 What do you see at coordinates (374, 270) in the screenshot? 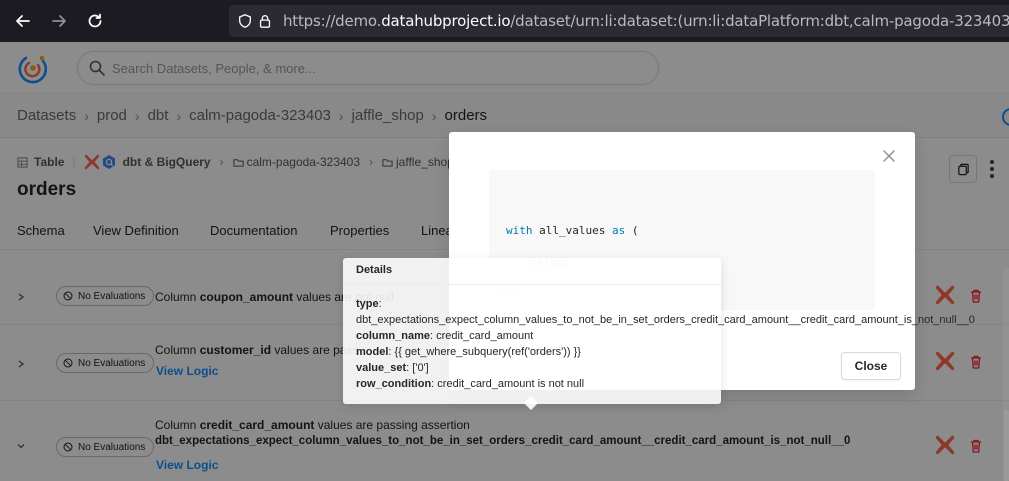
I see `popover-title: Details` at bounding box center [374, 270].